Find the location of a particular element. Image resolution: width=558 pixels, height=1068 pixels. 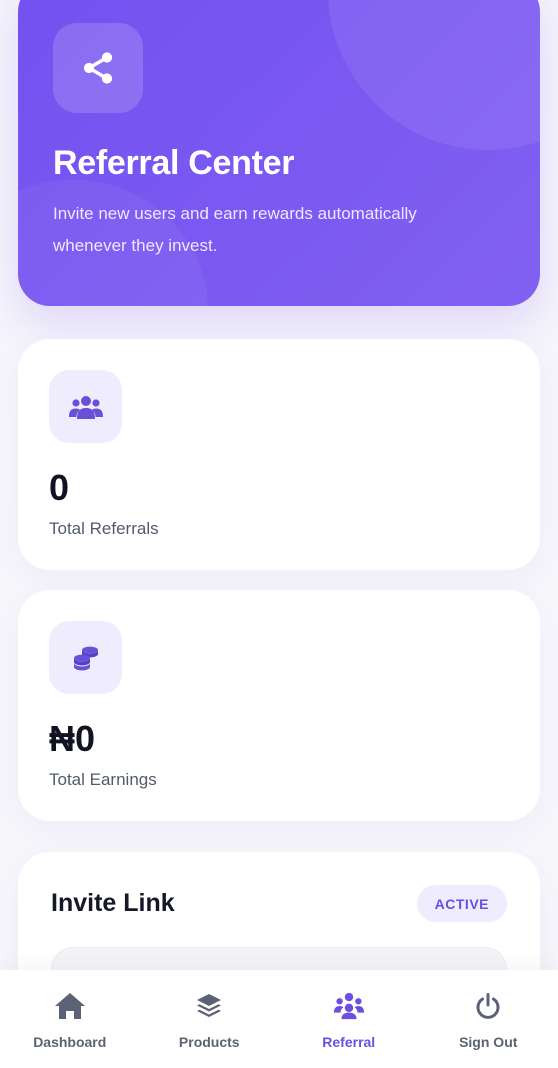

power-icon is located at coordinates (488, 1006).